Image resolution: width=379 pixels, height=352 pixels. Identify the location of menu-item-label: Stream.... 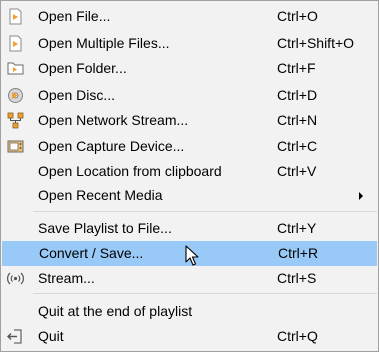
(66, 278).